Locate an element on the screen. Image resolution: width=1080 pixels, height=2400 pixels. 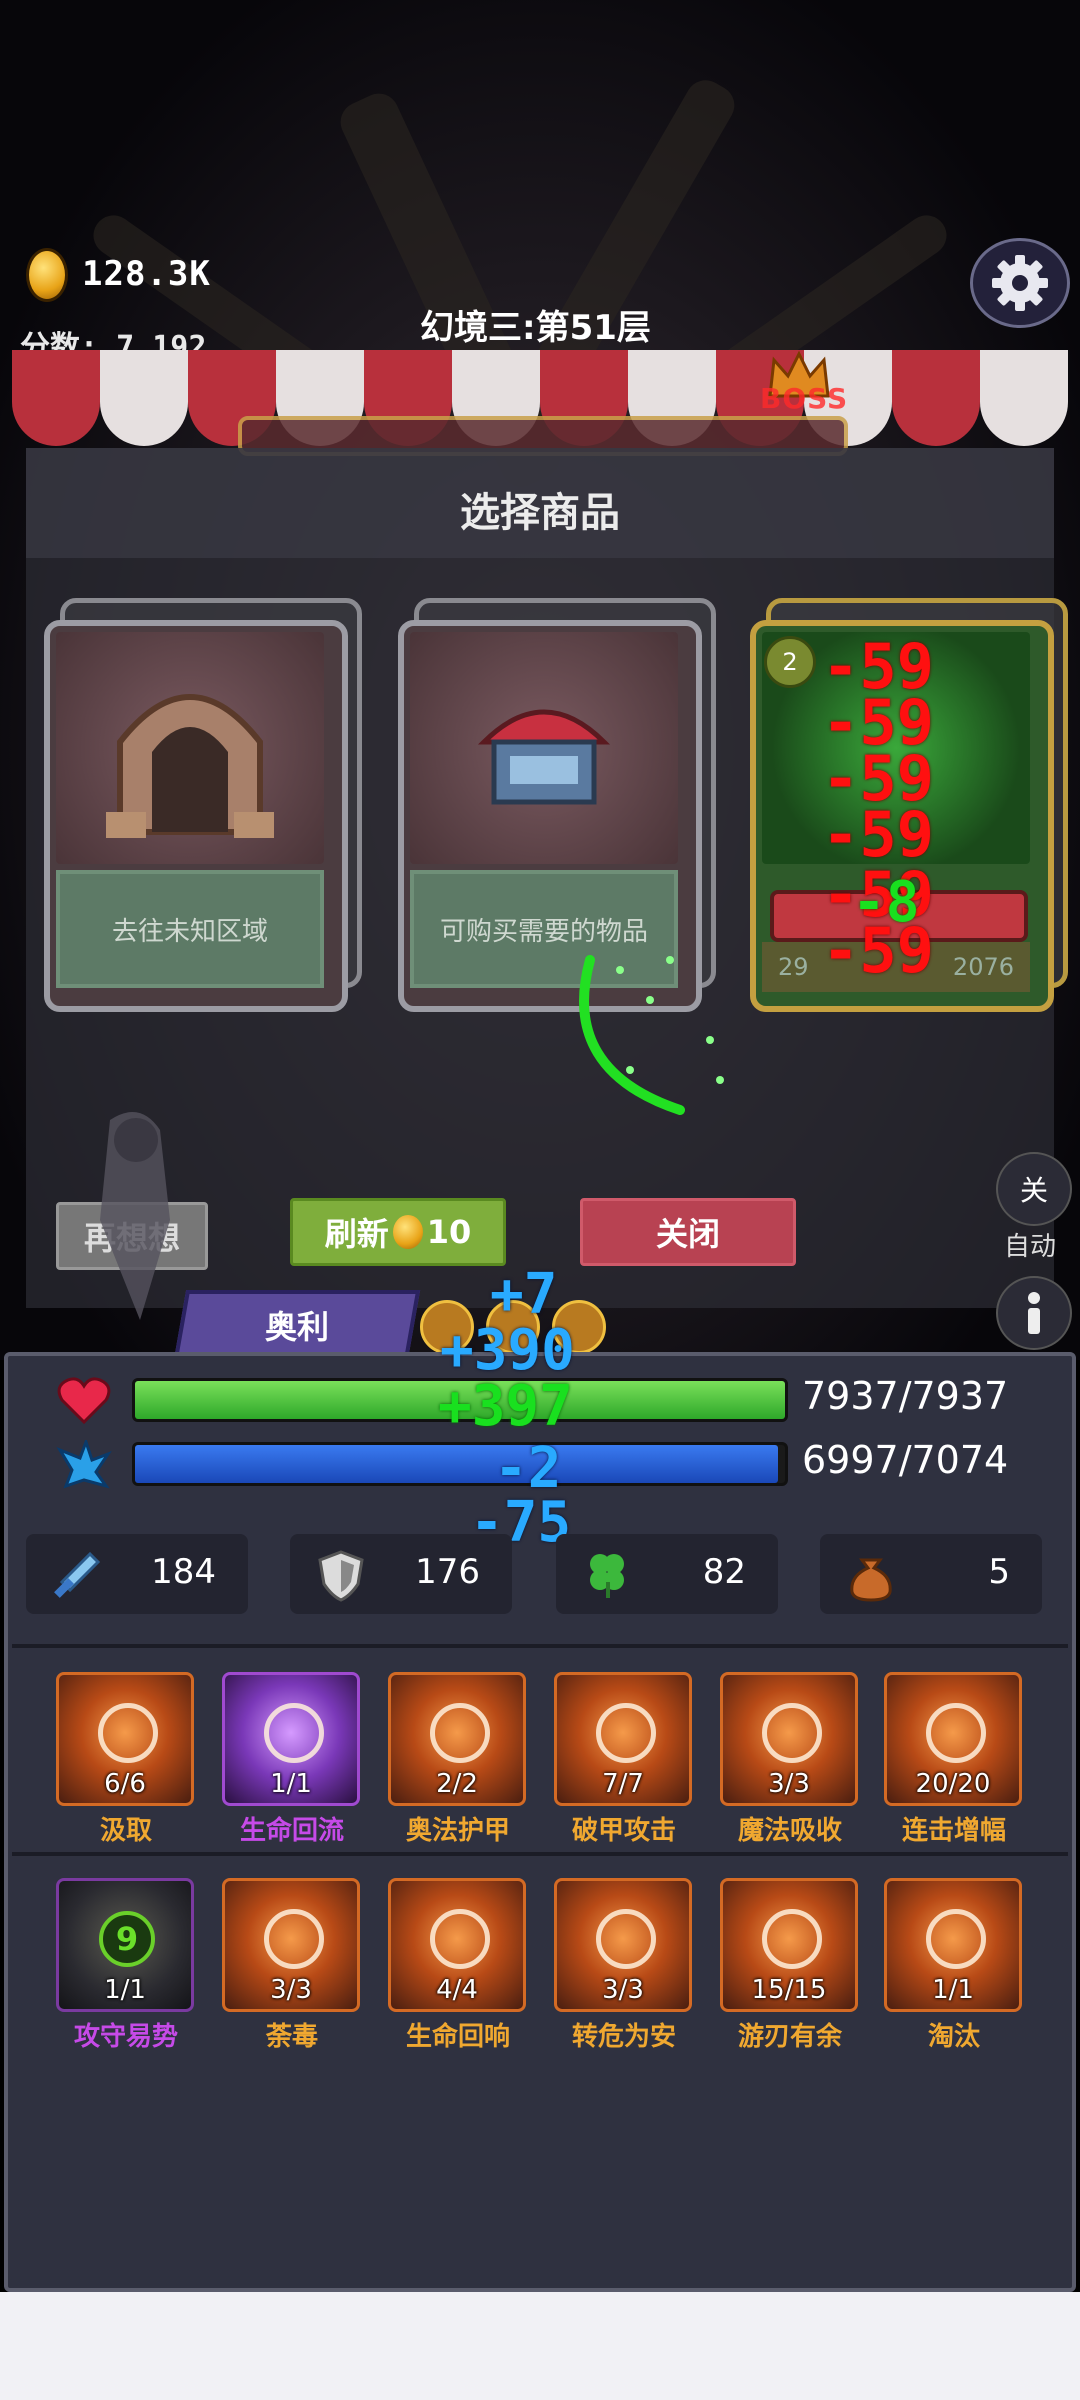
enemy-defense: 2076 is located at coordinates (983, 967).